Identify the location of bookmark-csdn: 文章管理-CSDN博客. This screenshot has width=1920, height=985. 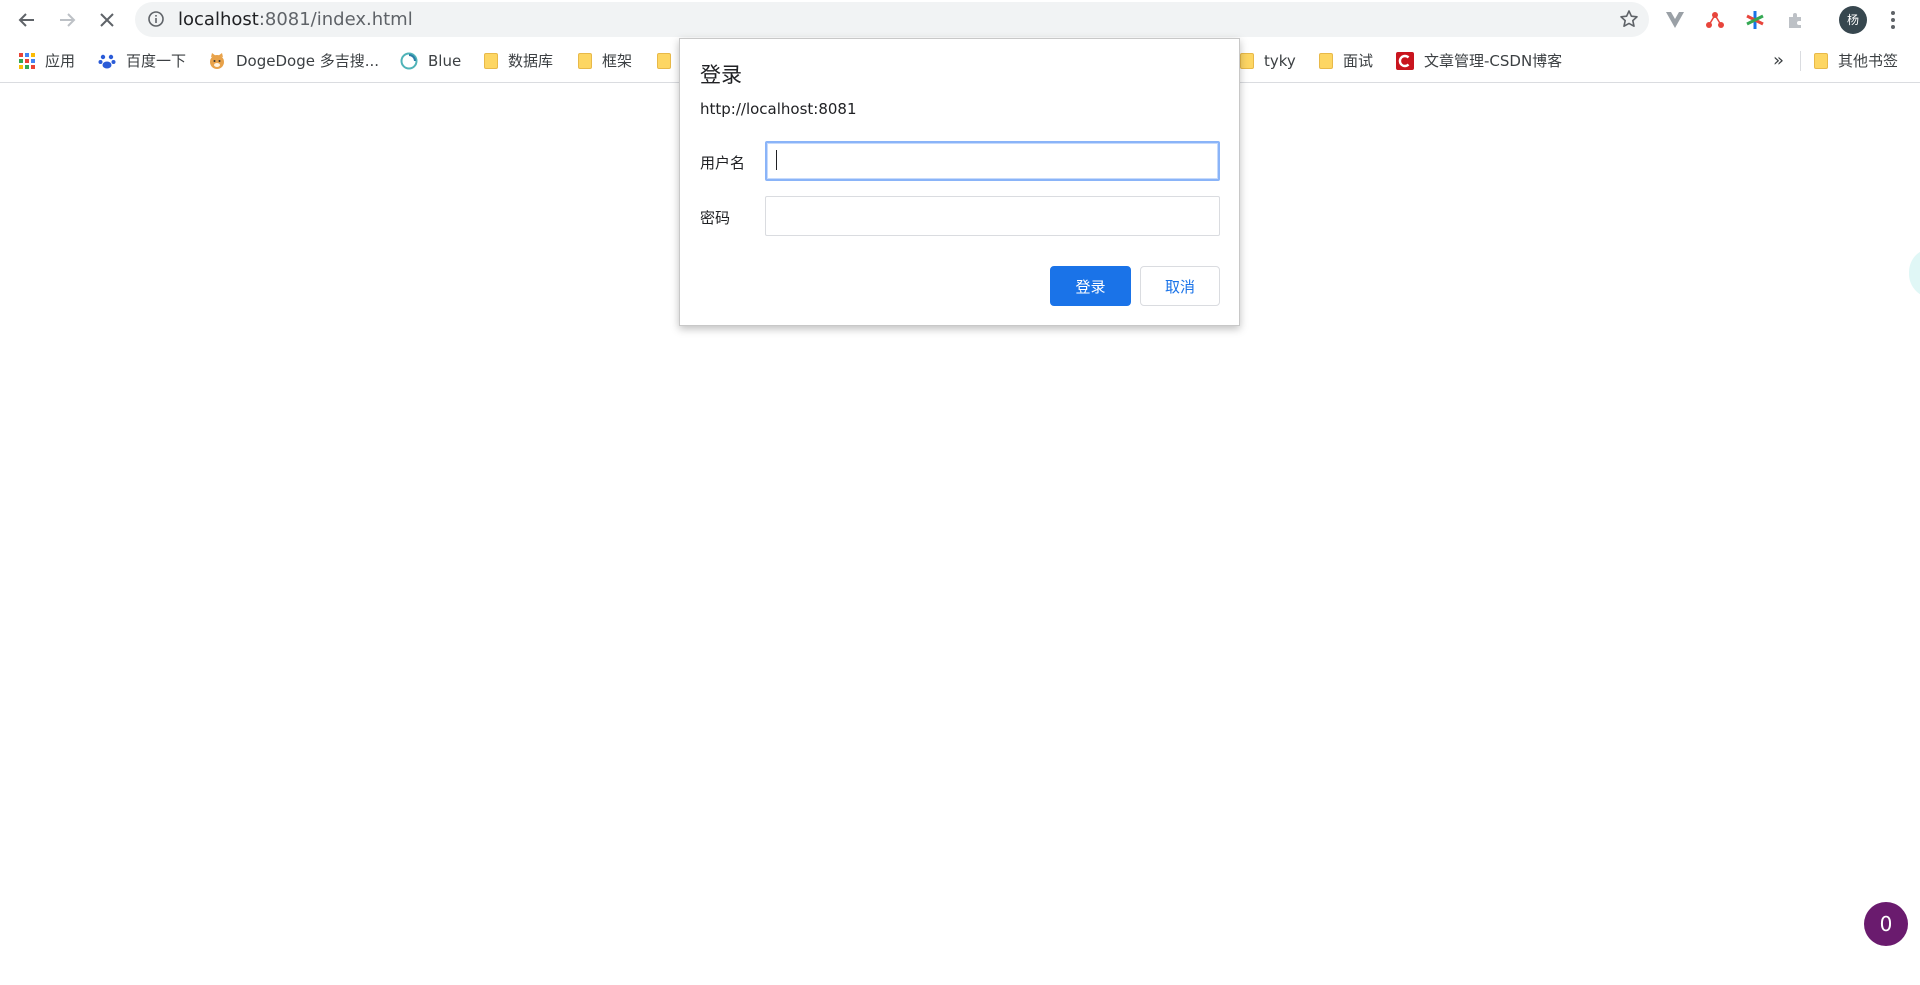
(1479, 60).